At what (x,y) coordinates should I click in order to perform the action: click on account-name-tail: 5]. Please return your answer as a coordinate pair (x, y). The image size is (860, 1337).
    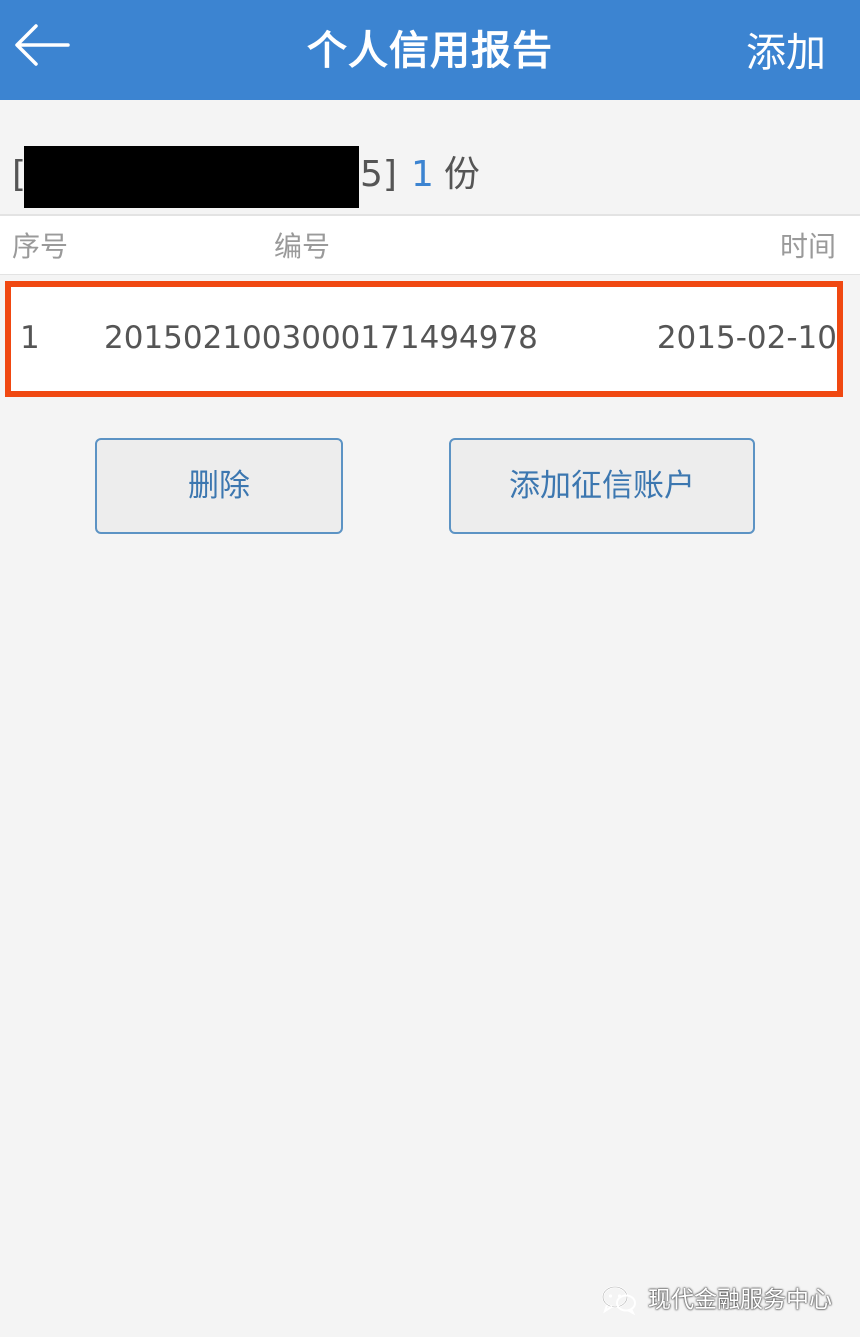
    Looking at the image, I should click on (378, 174).